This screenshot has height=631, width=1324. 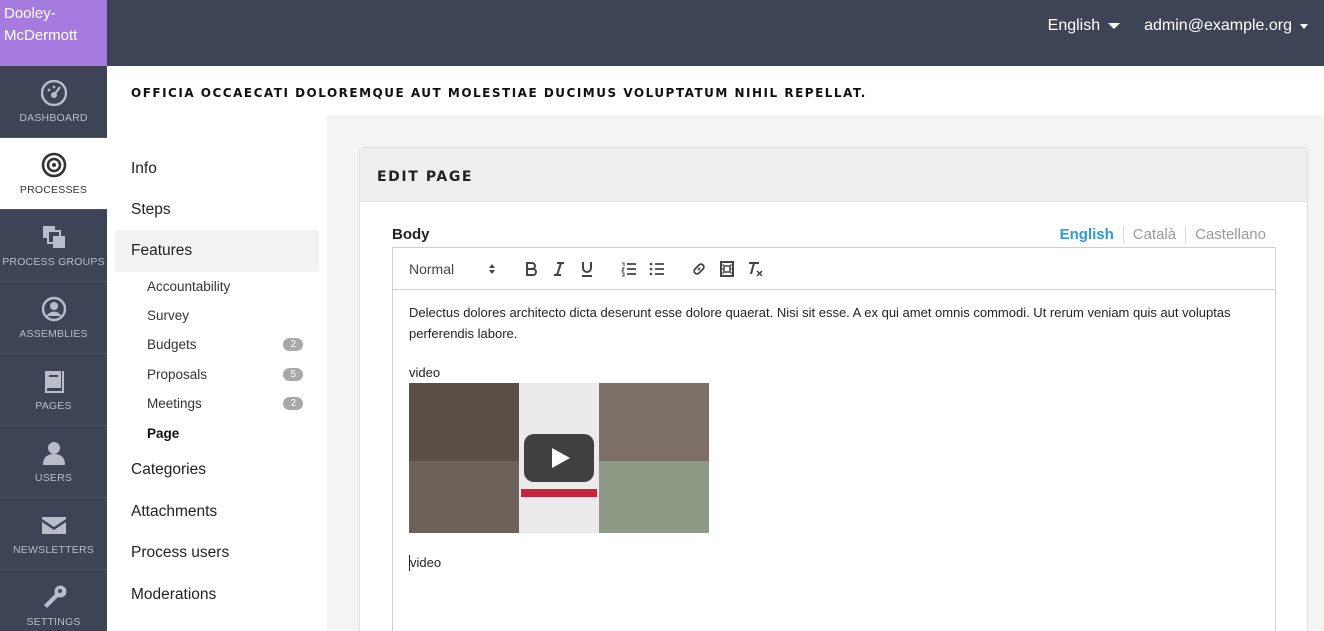 I want to click on component-proposals: Proposals 5, so click(x=225, y=374).